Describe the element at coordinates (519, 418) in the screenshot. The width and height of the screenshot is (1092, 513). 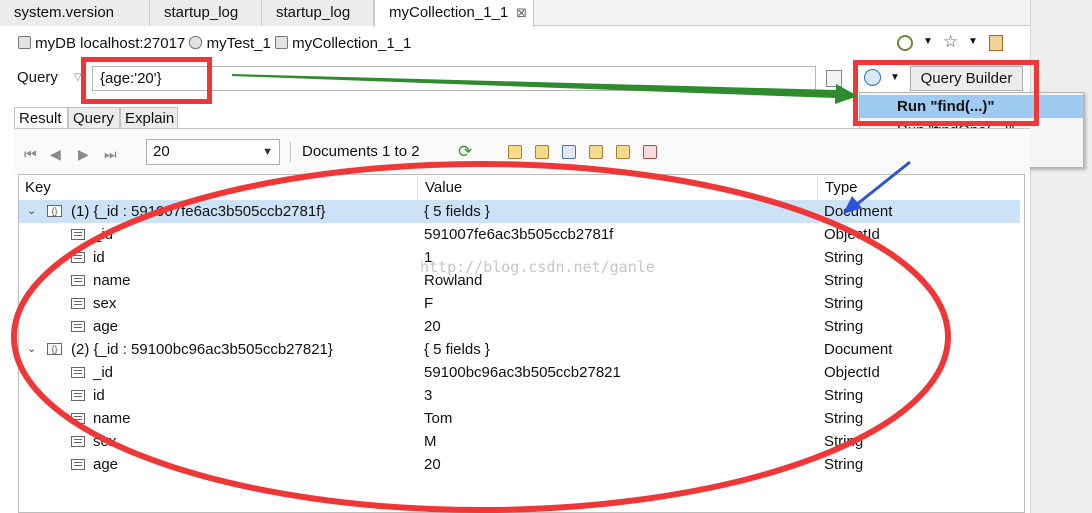
I see `table-row: name Tom String` at that location.